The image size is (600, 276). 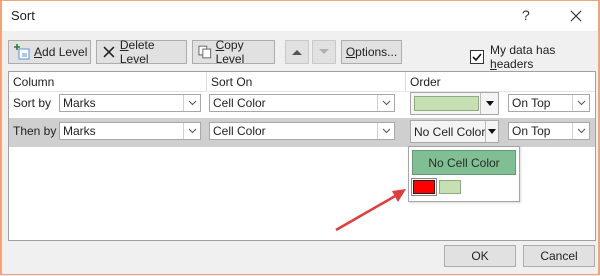 I want to click on close-button, so click(x=576, y=16).